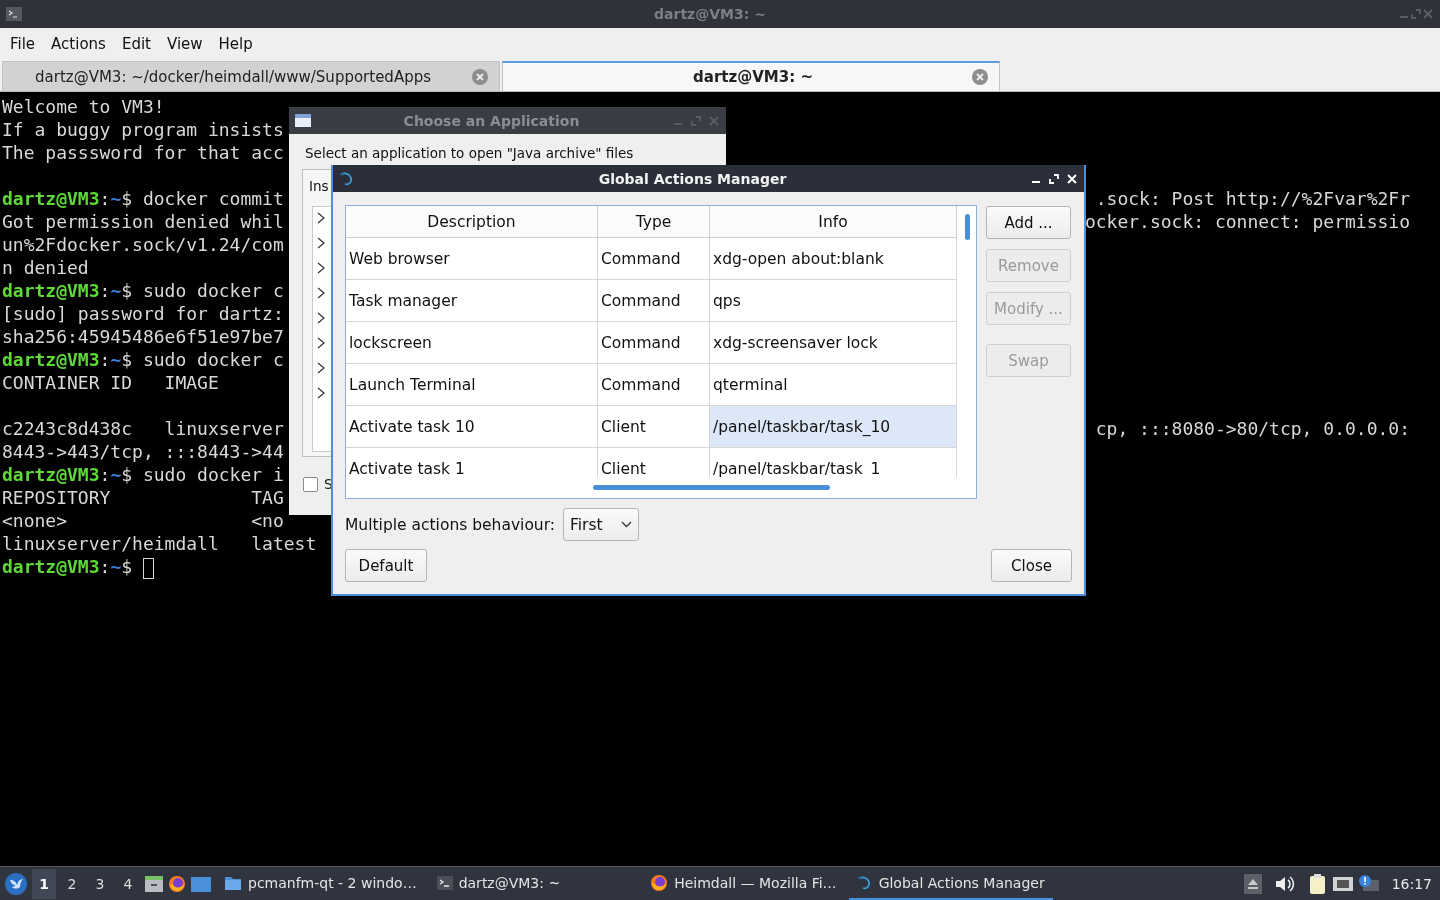 This screenshot has height=900, width=1440. I want to click on menu-item: View, so click(184, 44).